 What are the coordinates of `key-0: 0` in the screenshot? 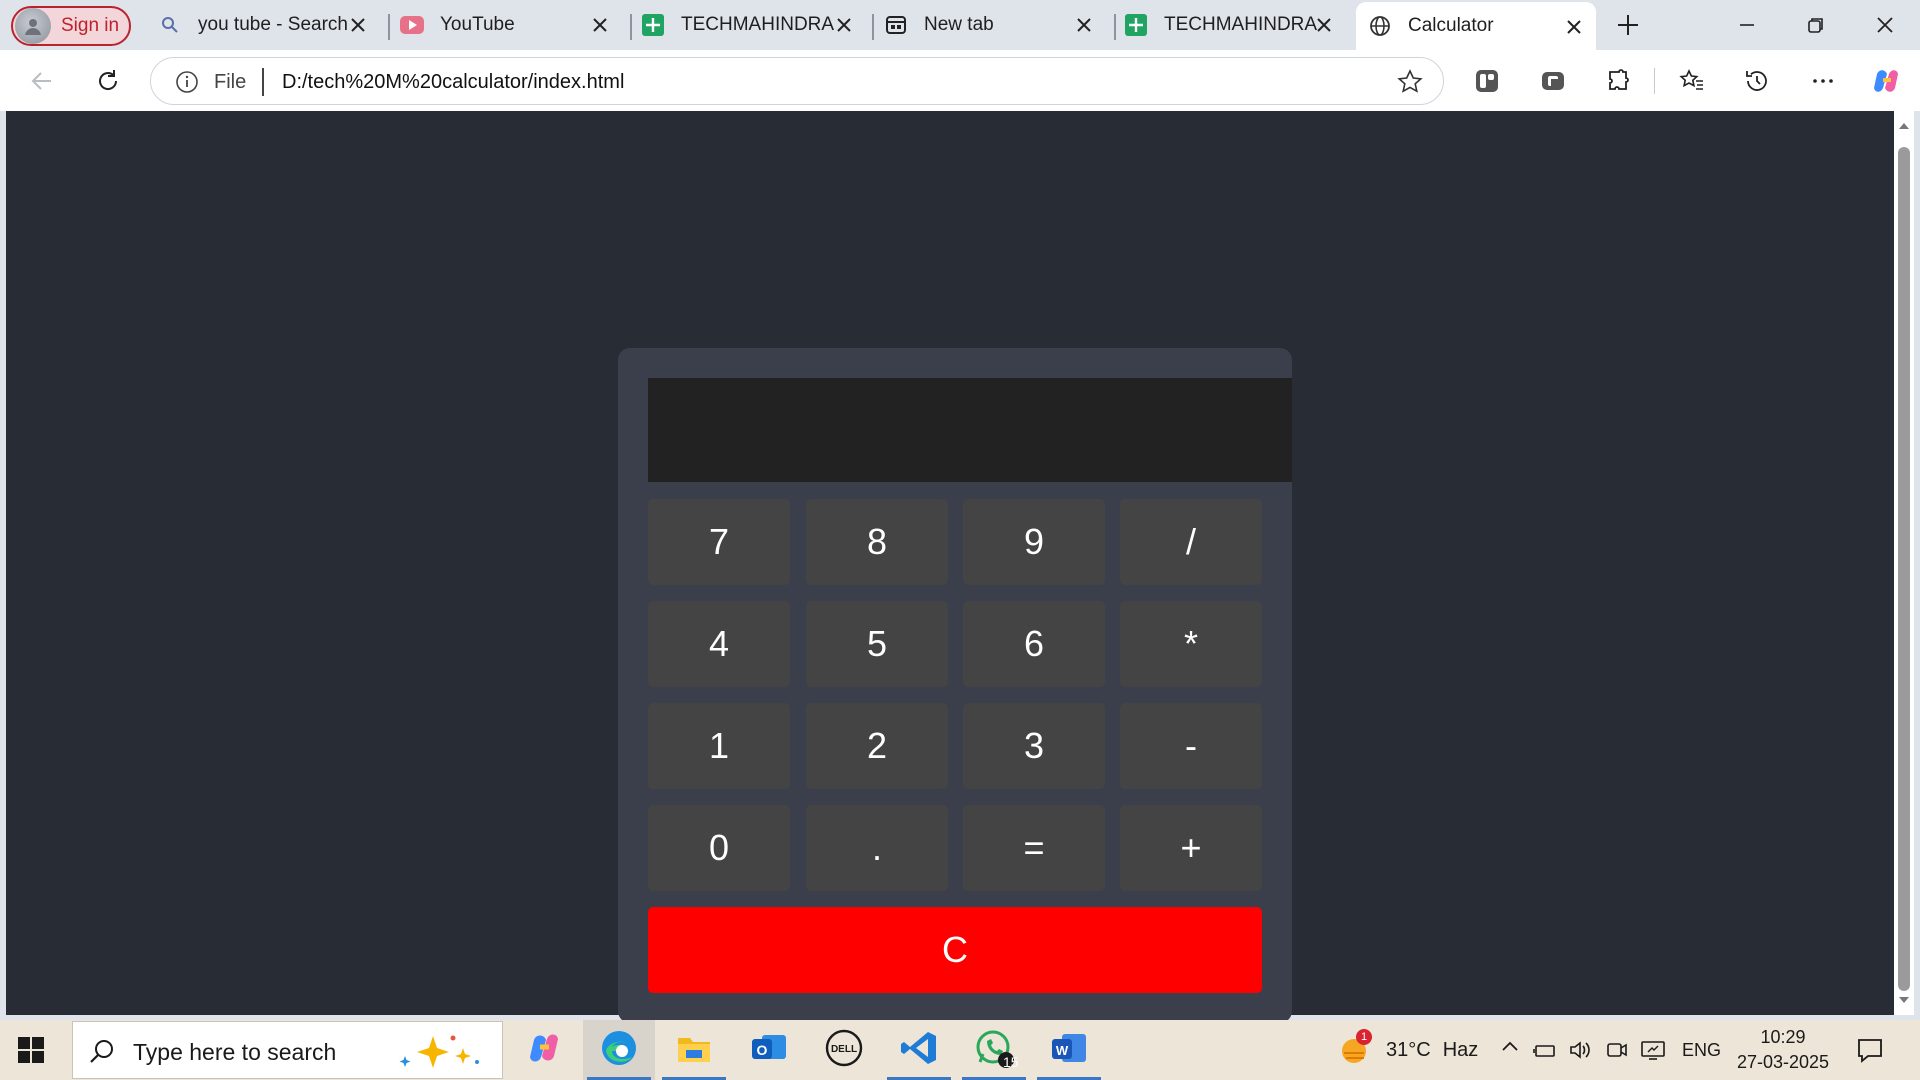 It's located at (719, 848).